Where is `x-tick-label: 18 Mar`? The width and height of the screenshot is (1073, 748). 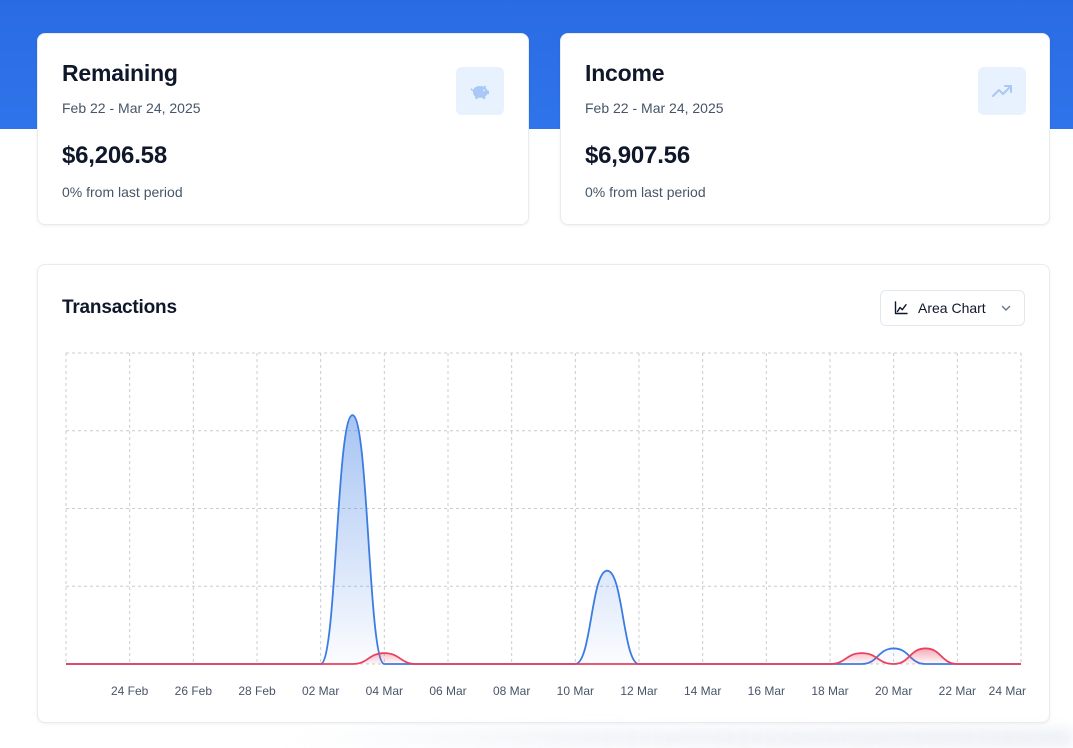 x-tick-label: 18 Mar is located at coordinates (829, 691).